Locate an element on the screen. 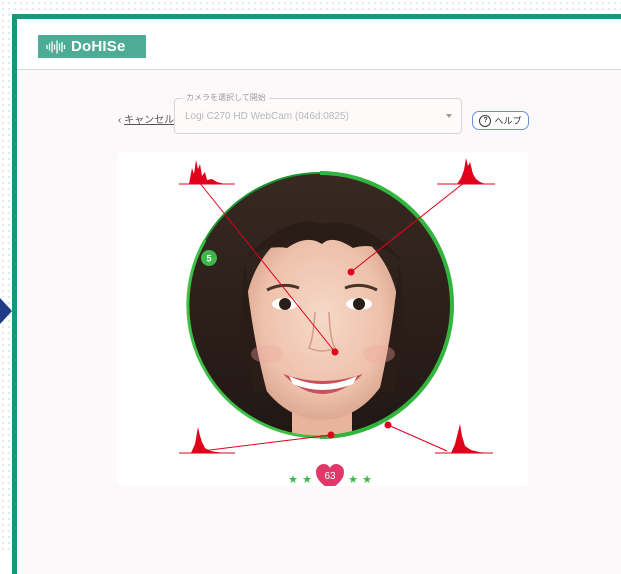 The height and width of the screenshot is (574, 621). cancel-link: ‹ キャンセル is located at coordinates (146, 118).